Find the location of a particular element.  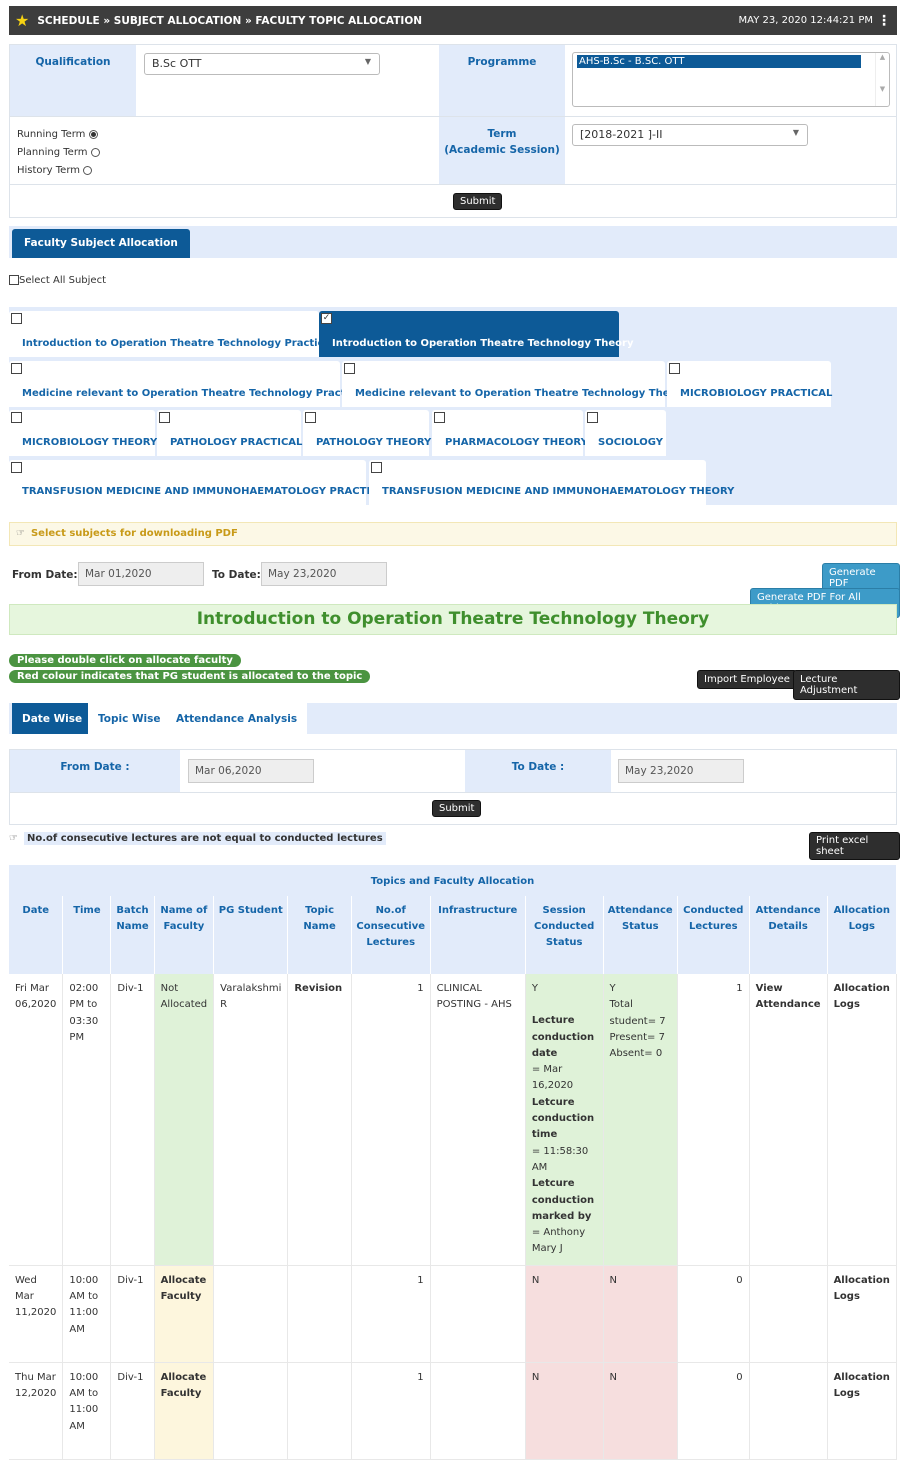

cell-faculty: Not Allocated is located at coordinates (184, 1120).